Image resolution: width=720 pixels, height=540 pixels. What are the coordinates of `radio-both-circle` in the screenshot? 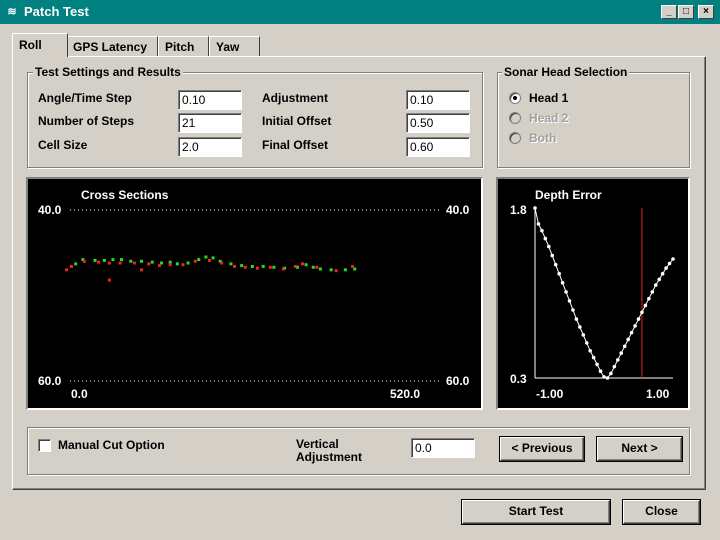 It's located at (515, 138).